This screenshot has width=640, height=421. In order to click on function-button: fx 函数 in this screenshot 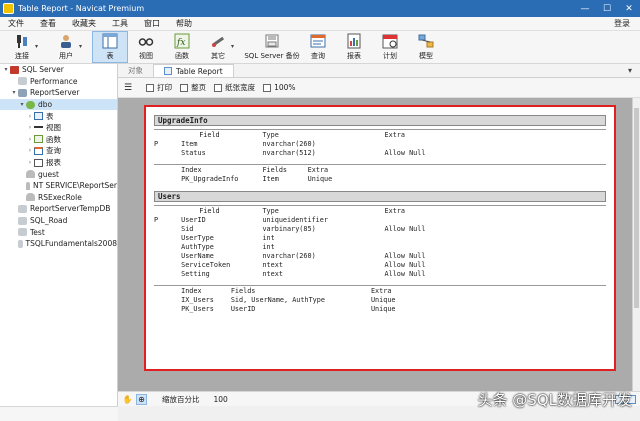, I will do `click(182, 47)`.